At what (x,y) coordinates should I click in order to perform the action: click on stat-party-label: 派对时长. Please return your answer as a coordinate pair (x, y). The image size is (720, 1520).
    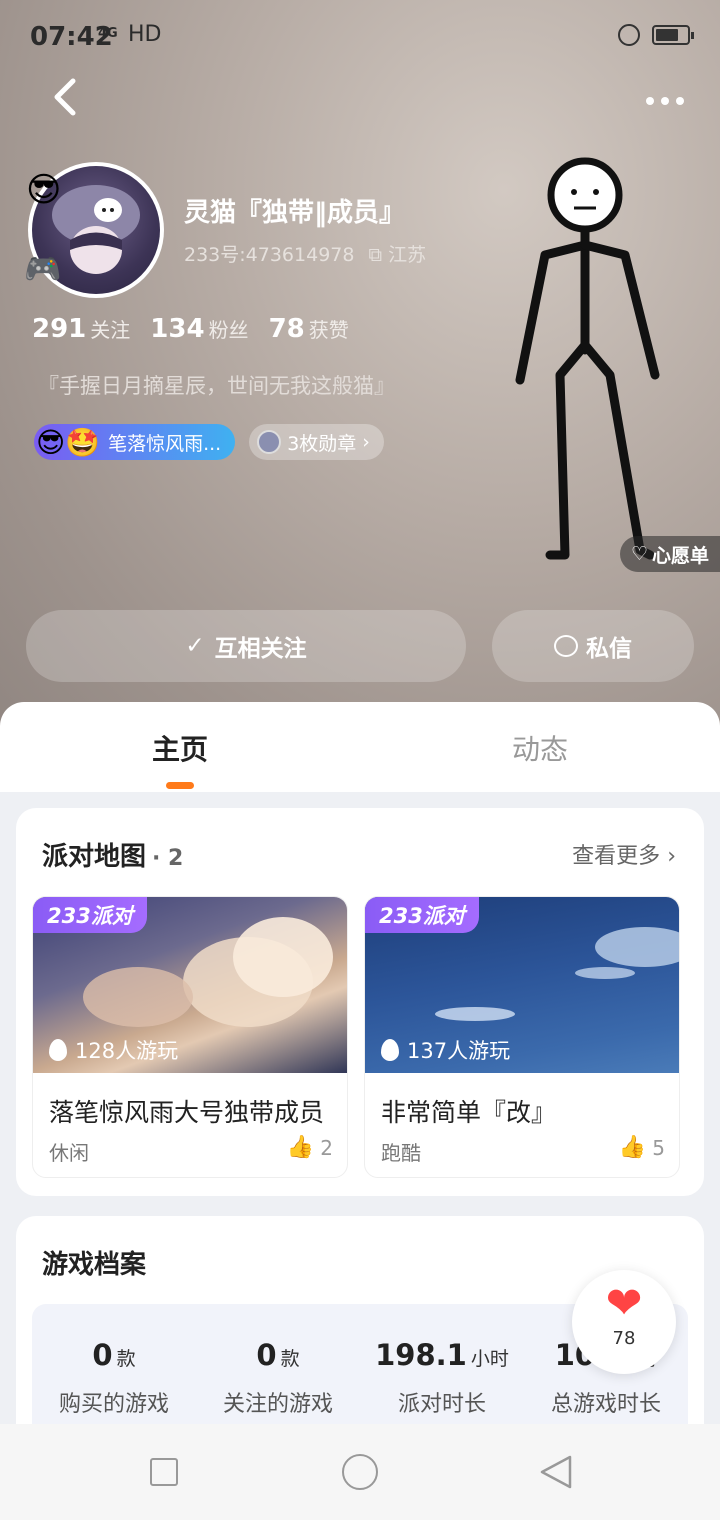
    Looking at the image, I should click on (441, 1404).